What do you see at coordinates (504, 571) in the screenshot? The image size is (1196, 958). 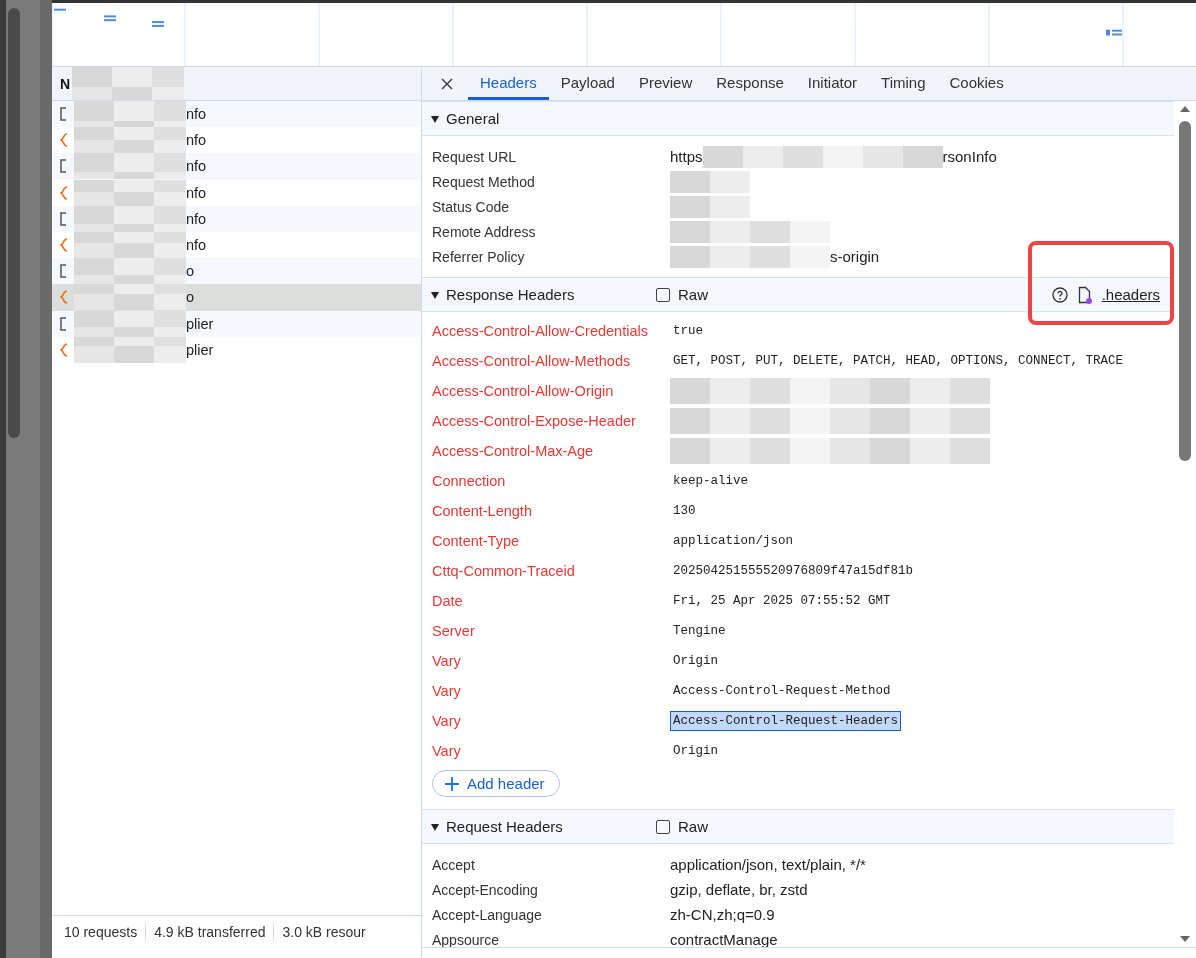 I see `header-name: Cttq-Common-Traceid` at bounding box center [504, 571].